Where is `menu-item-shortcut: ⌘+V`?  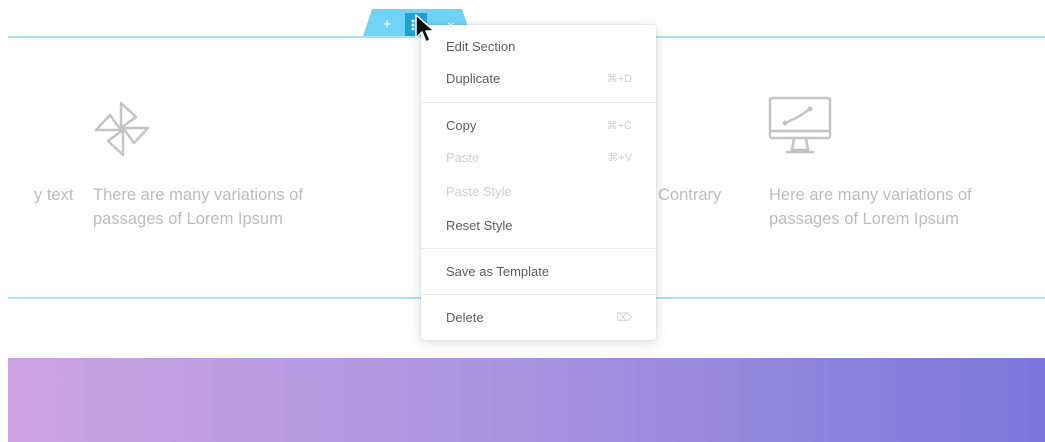 menu-item-shortcut: ⌘+V is located at coordinates (619, 158).